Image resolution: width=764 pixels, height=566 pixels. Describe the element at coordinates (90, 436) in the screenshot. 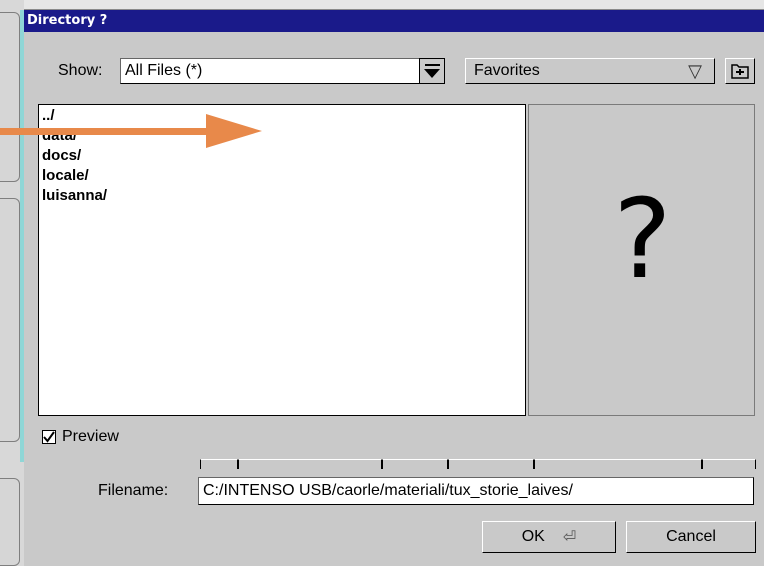

I see `preview-label: Preview` at that location.